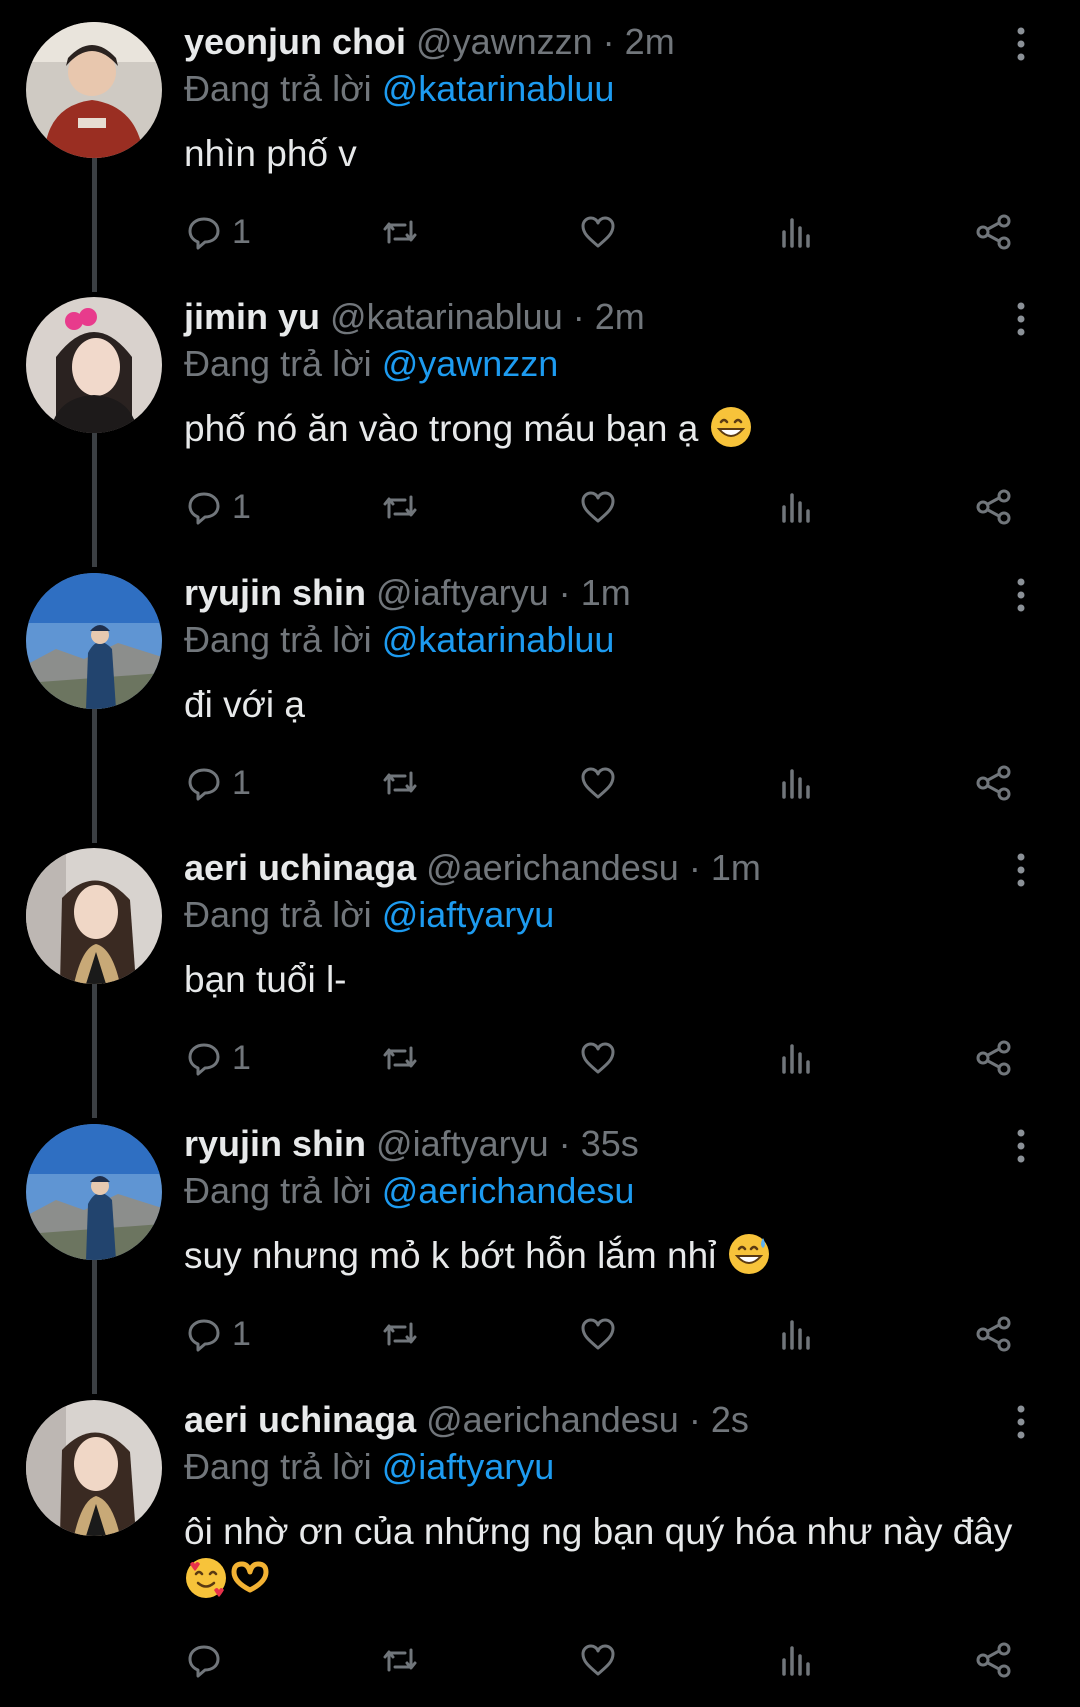 This screenshot has width=1080, height=1707. What do you see at coordinates (604, 705) in the screenshot?
I see `tweet-text: đi với ạ` at bounding box center [604, 705].